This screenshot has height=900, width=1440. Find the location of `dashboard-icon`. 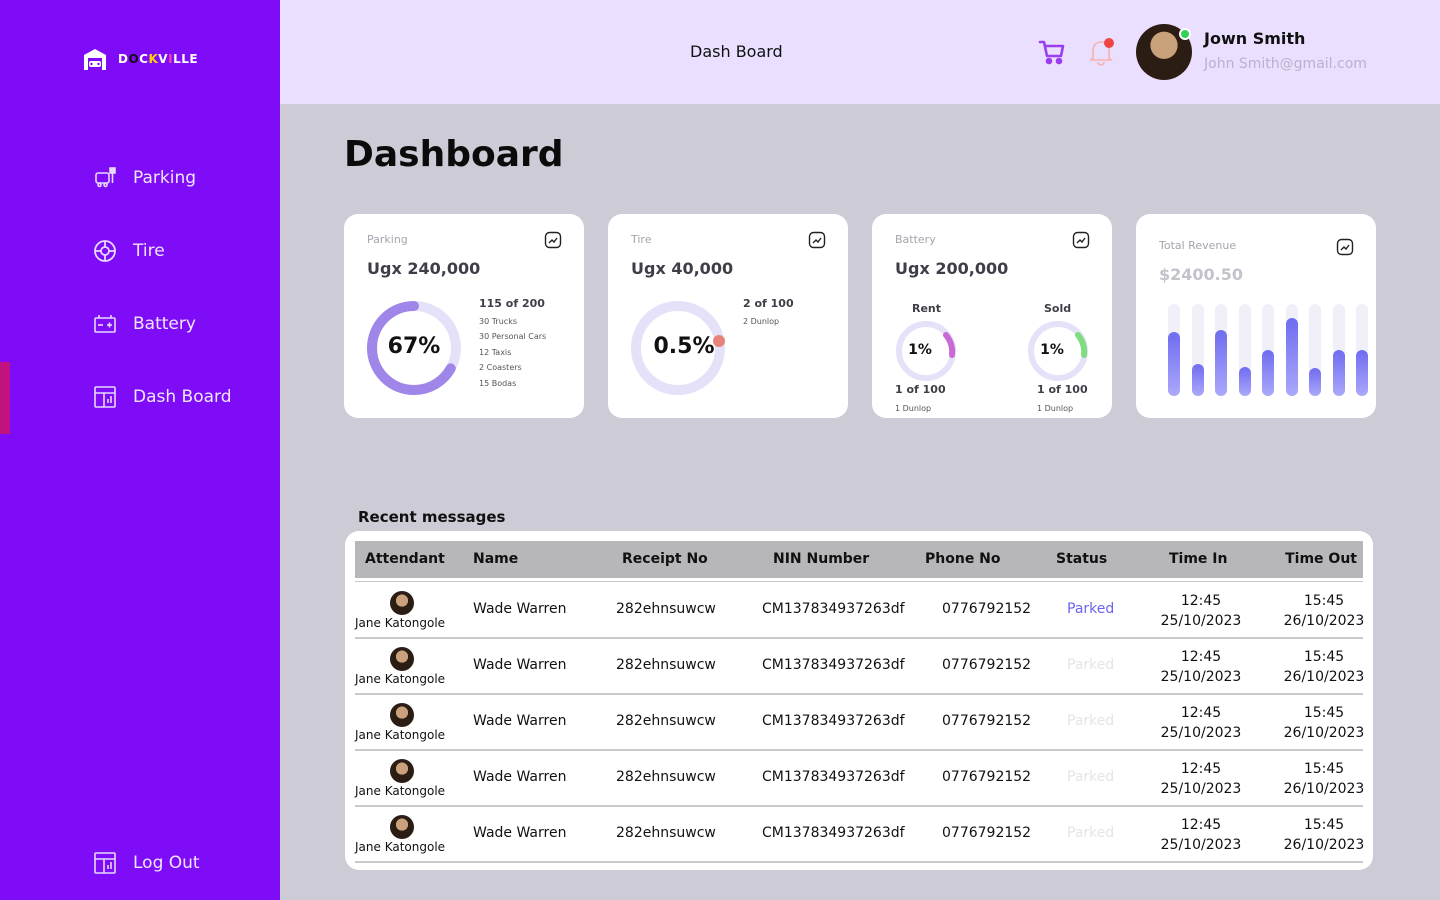

dashboard-icon is located at coordinates (105, 397).